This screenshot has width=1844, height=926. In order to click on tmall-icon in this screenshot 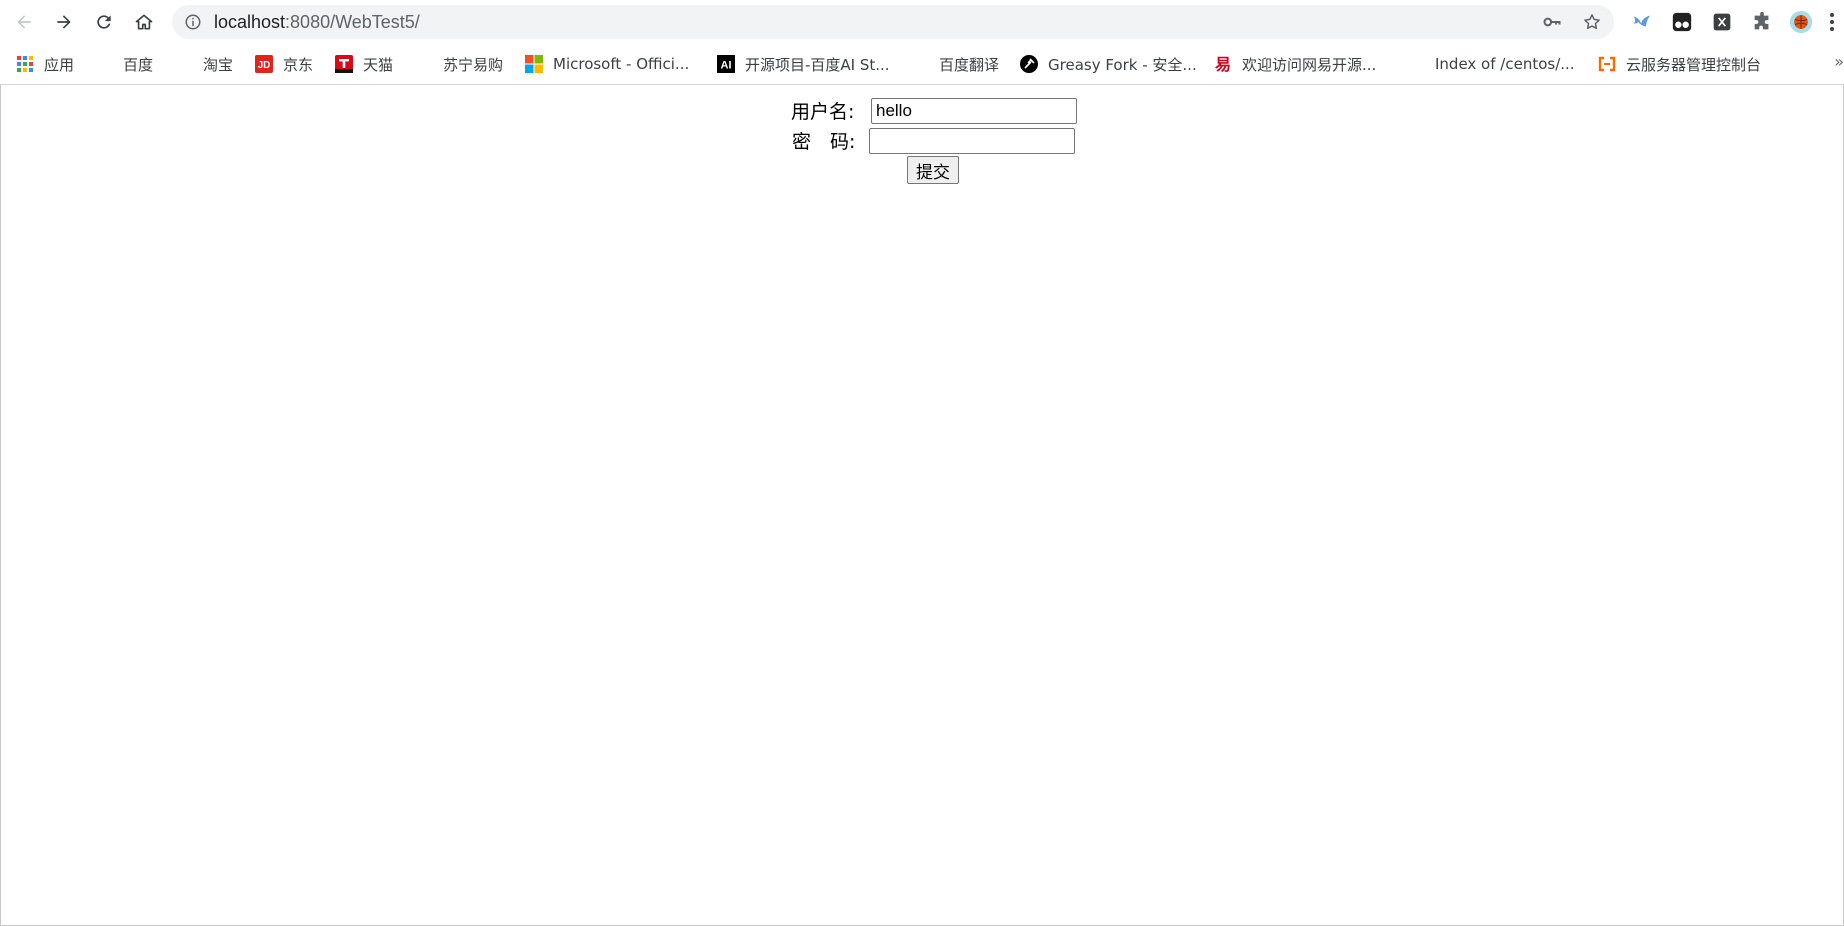, I will do `click(344, 64)`.